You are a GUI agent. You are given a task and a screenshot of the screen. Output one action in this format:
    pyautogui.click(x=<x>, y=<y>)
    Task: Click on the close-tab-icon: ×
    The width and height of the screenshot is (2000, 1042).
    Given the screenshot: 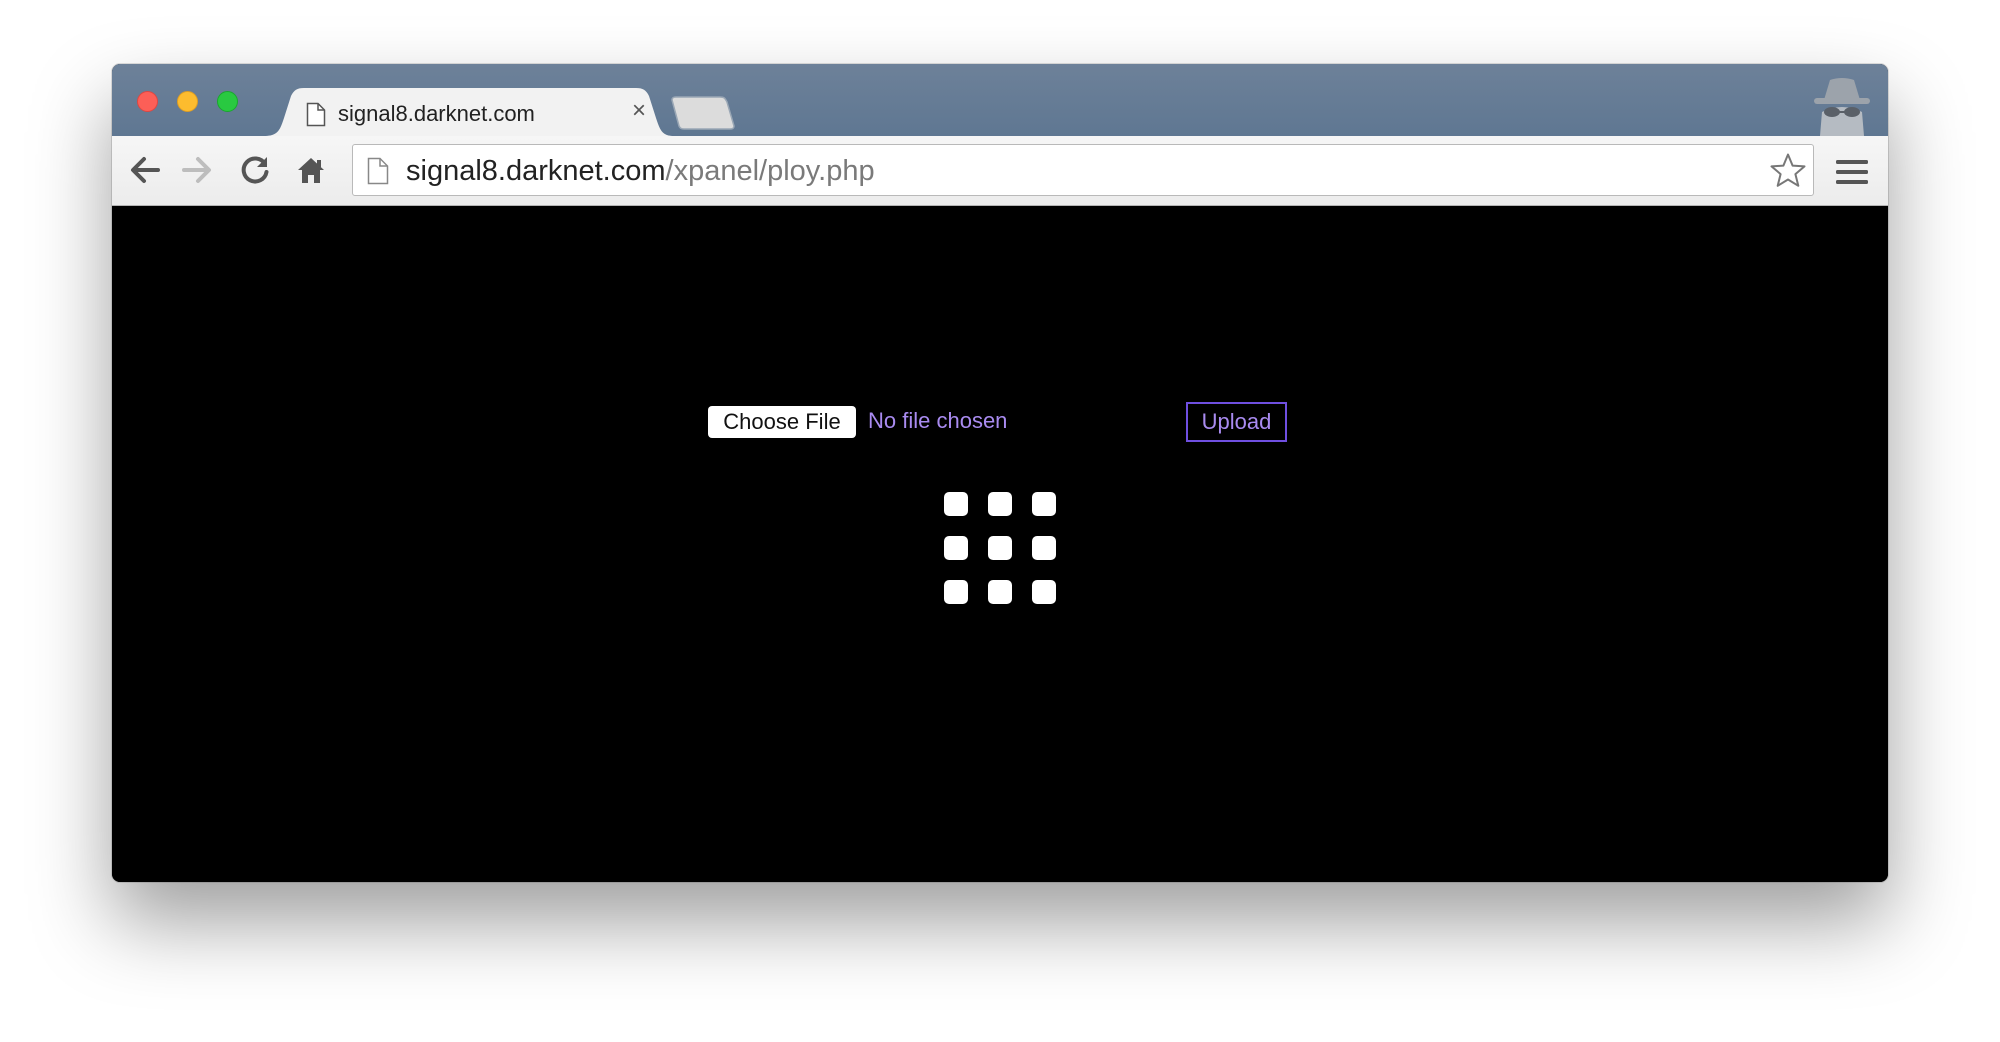 What is the action you would take?
    pyautogui.click(x=639, y=111)
    